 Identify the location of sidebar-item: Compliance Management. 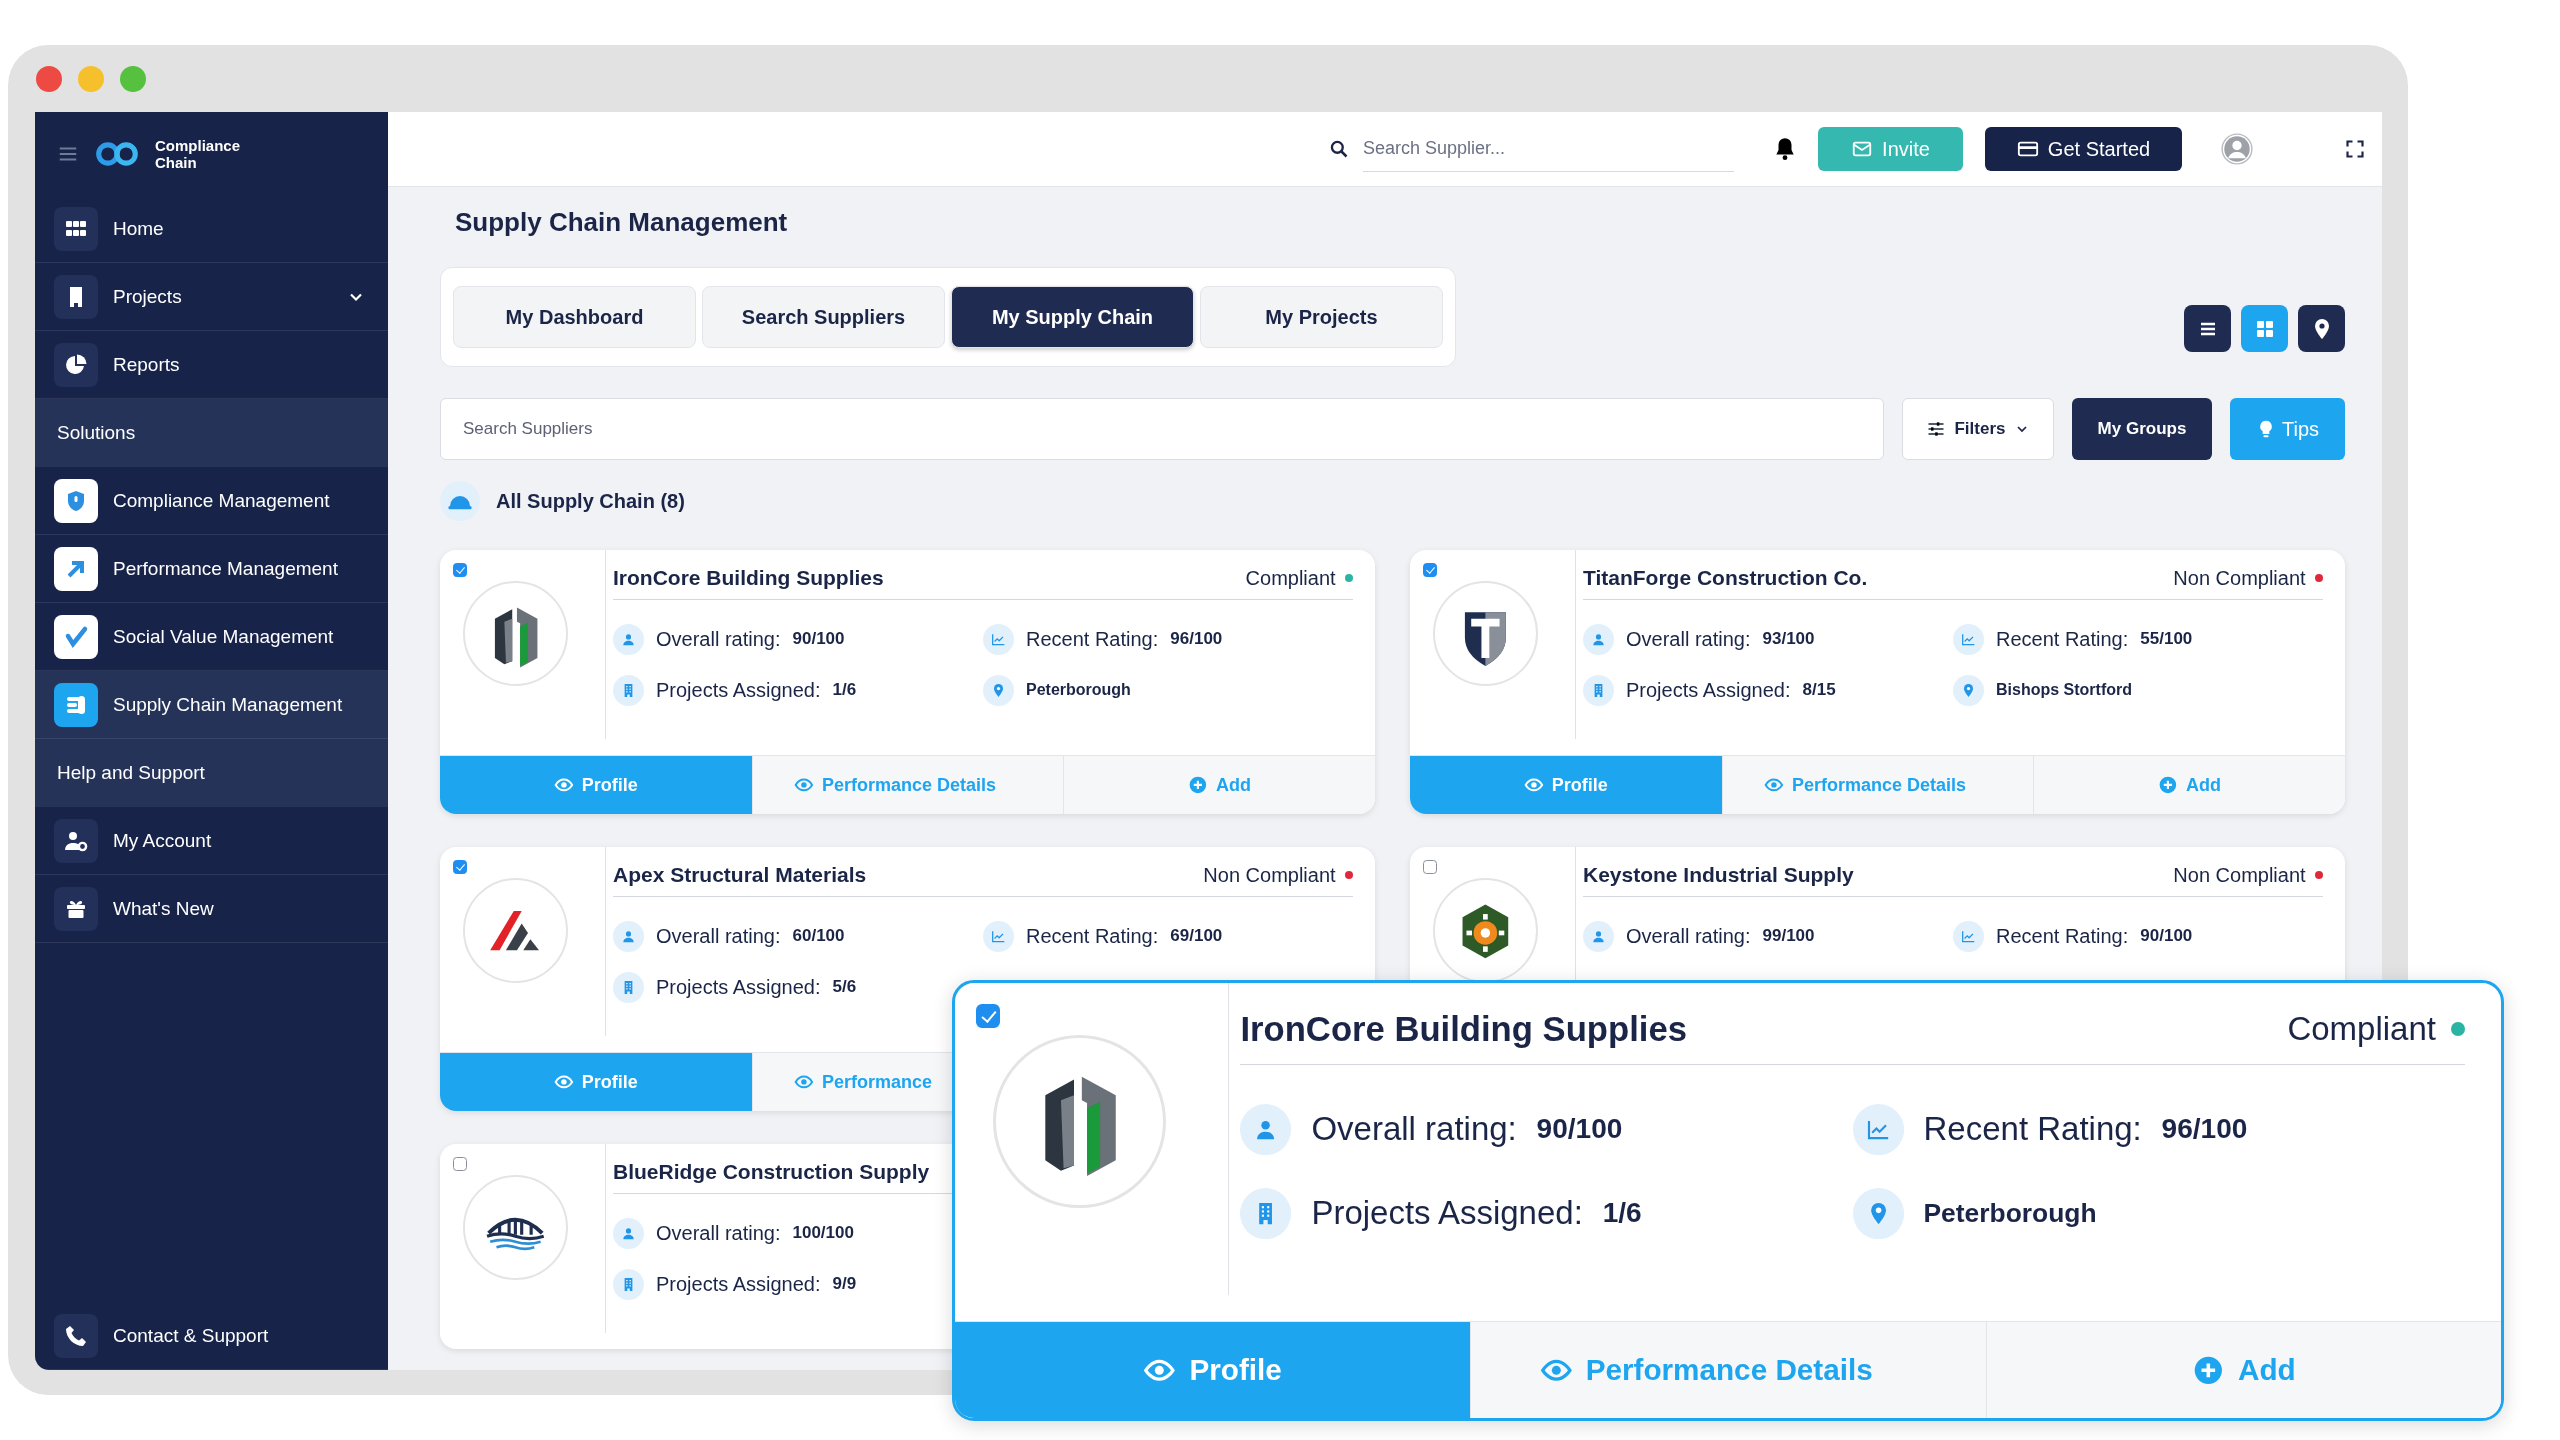
(211, 501).